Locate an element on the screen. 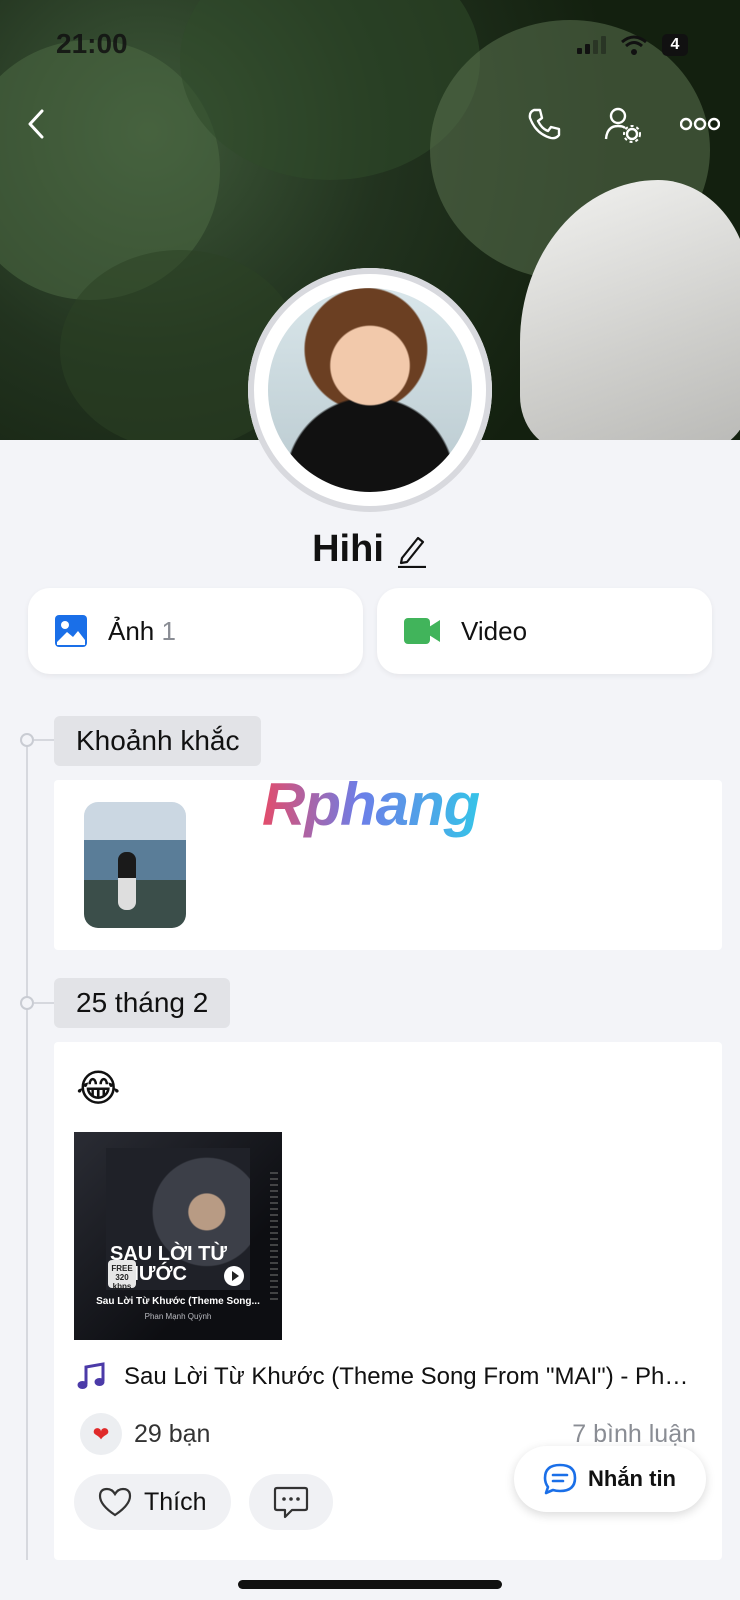  kbps-badge: FREE 320 kbps is located at coordinates (122, 1275).